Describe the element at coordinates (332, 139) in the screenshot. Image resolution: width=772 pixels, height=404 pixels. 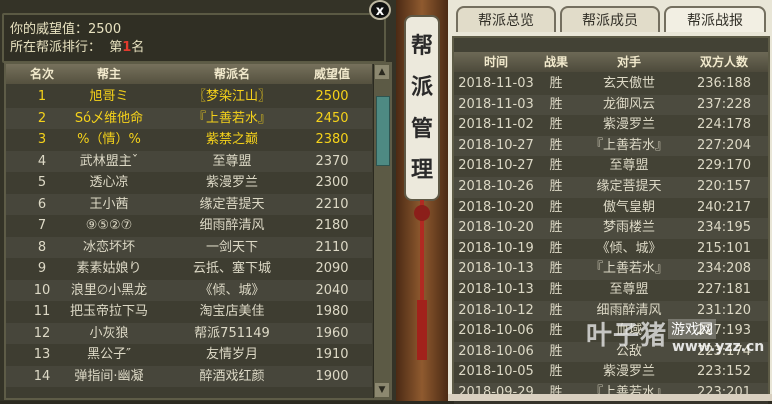
I see `score-cell: 2380` at that location.